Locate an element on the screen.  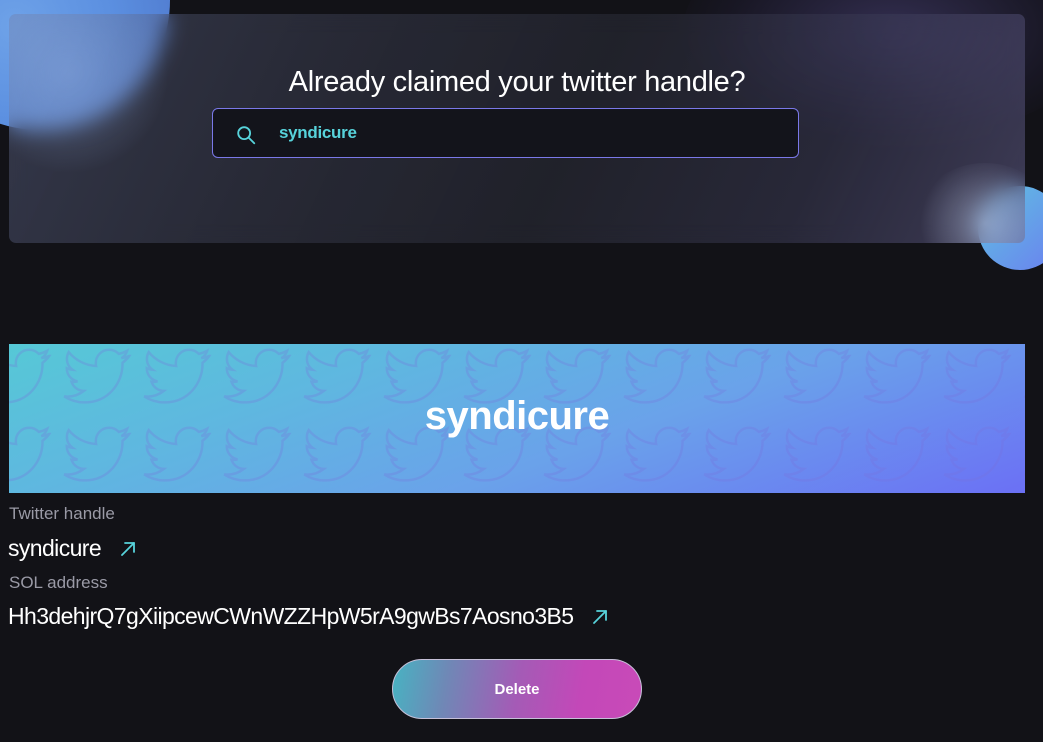
twitter-handle-row: syndicure is located at coordinates (72, 548).